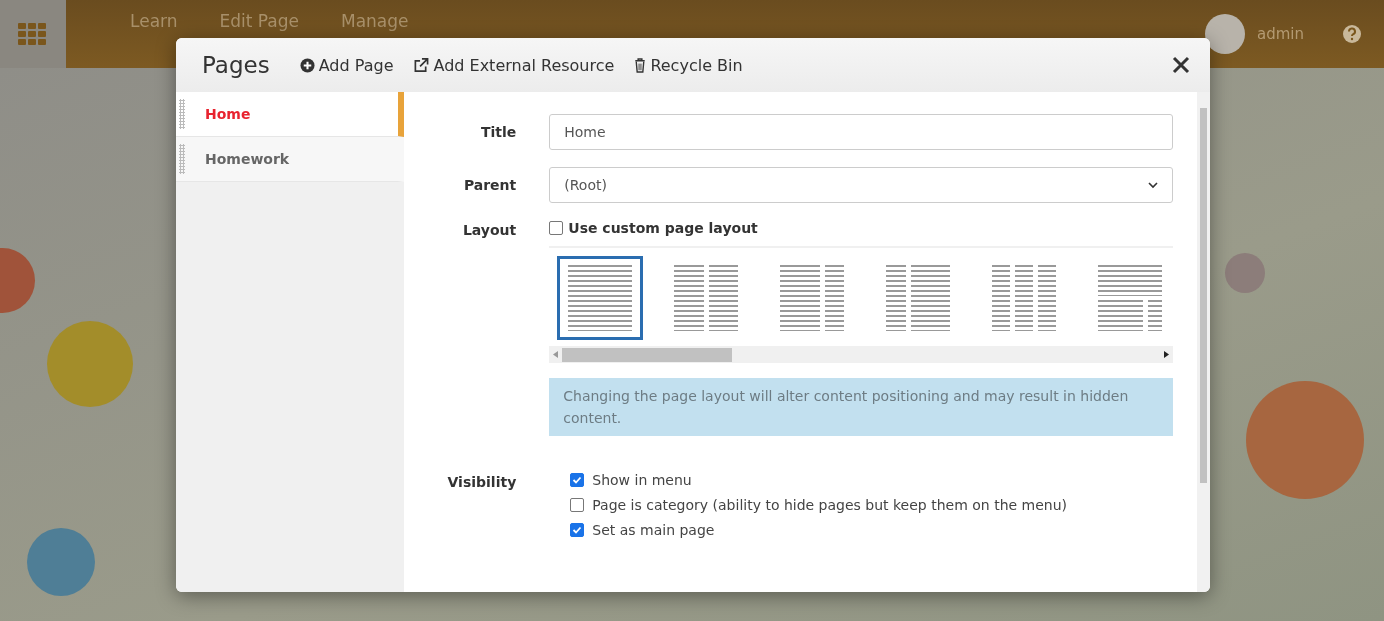 This screenshot has width=1384, height=621. I want to click on visibility-checkbox: Set as main page, so click(819, 530).